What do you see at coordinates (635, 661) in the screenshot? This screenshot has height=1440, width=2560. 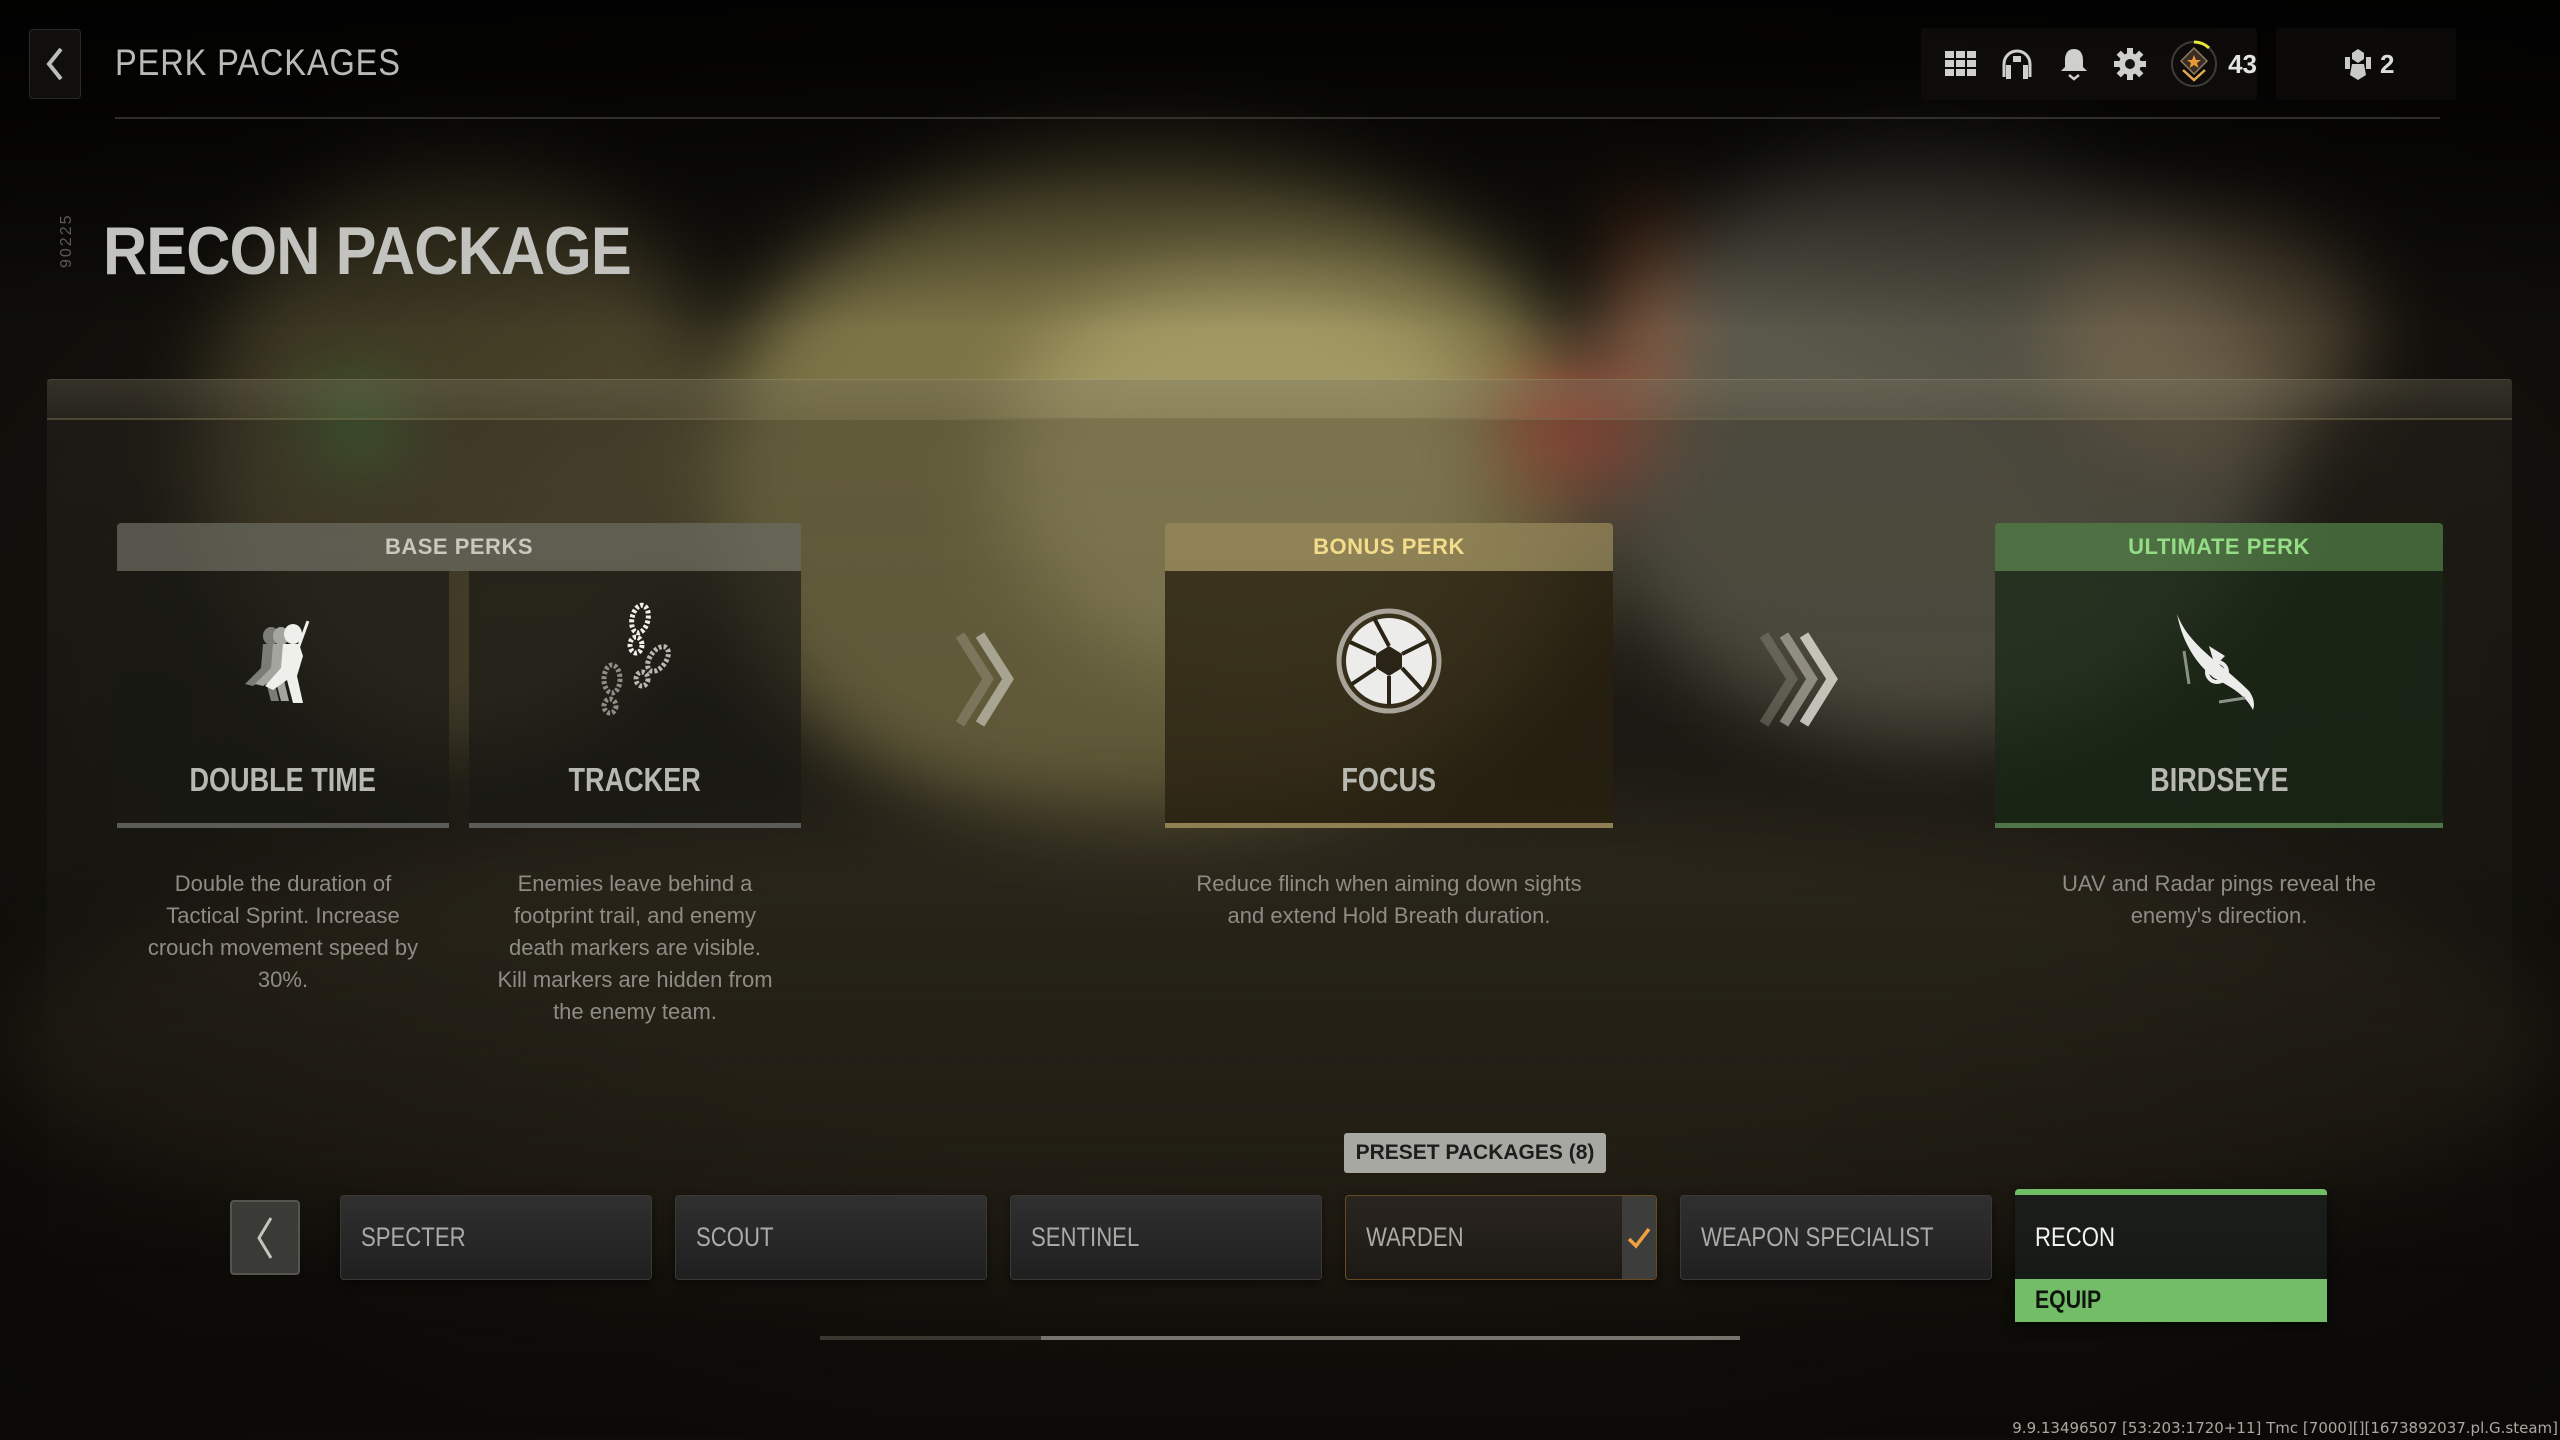 I see `footprints-icon` at bounding box center [635, 661].